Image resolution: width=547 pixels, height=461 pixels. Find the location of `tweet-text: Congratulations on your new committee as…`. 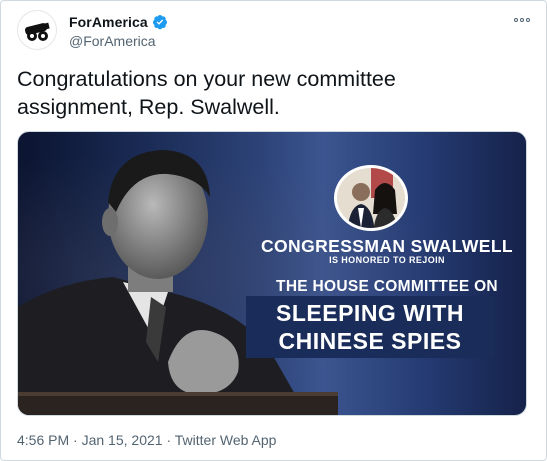

tweet-text: Congratulations on your new committee as… is located at coordinates (206, 93).